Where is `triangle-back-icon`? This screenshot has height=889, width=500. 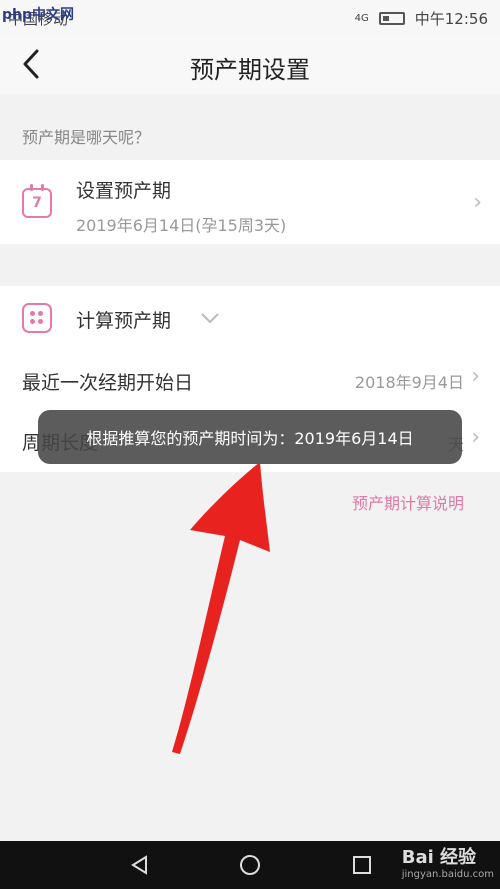
triangle-back-icon is located at coordinates (139, 865).